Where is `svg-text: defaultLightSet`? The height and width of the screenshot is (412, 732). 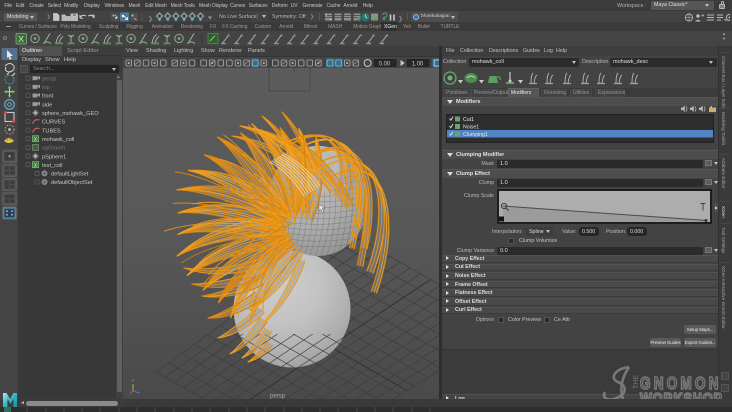 svg-text: defaultLightSet is located at coordinates (70, 175).